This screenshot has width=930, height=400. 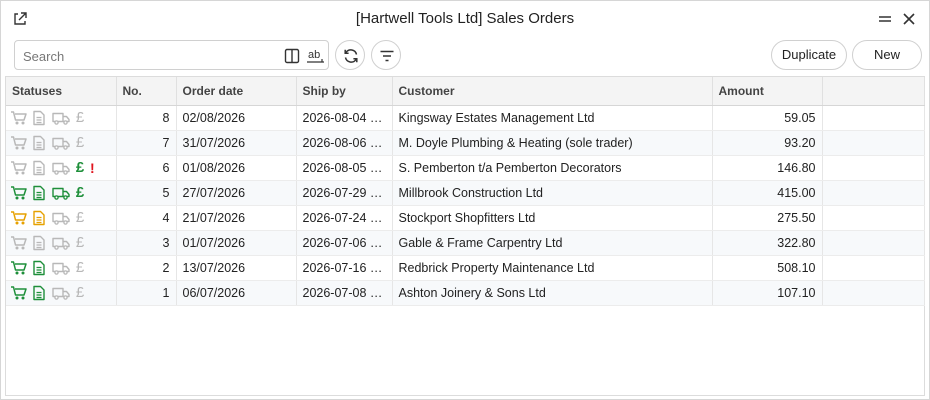 I want to click on order-date: 01/07/2026, so click(x=236, y=243).